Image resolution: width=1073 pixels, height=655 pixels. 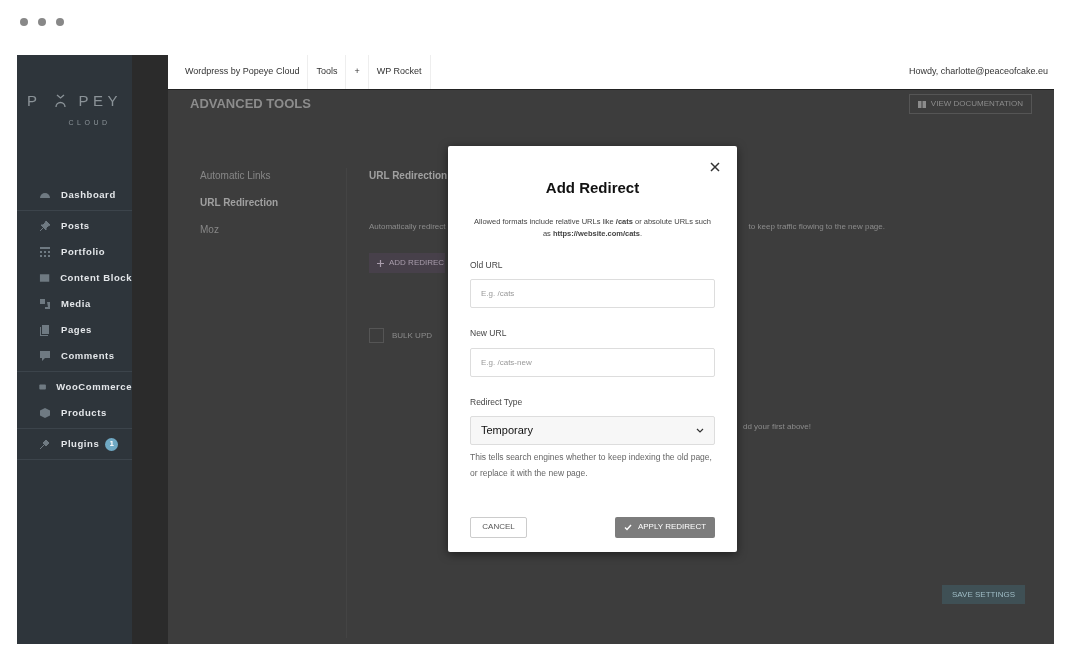 I want to click on user-greeting: Howdy, charlotte@peaceofcake.eu, so click(x=981, y=72).